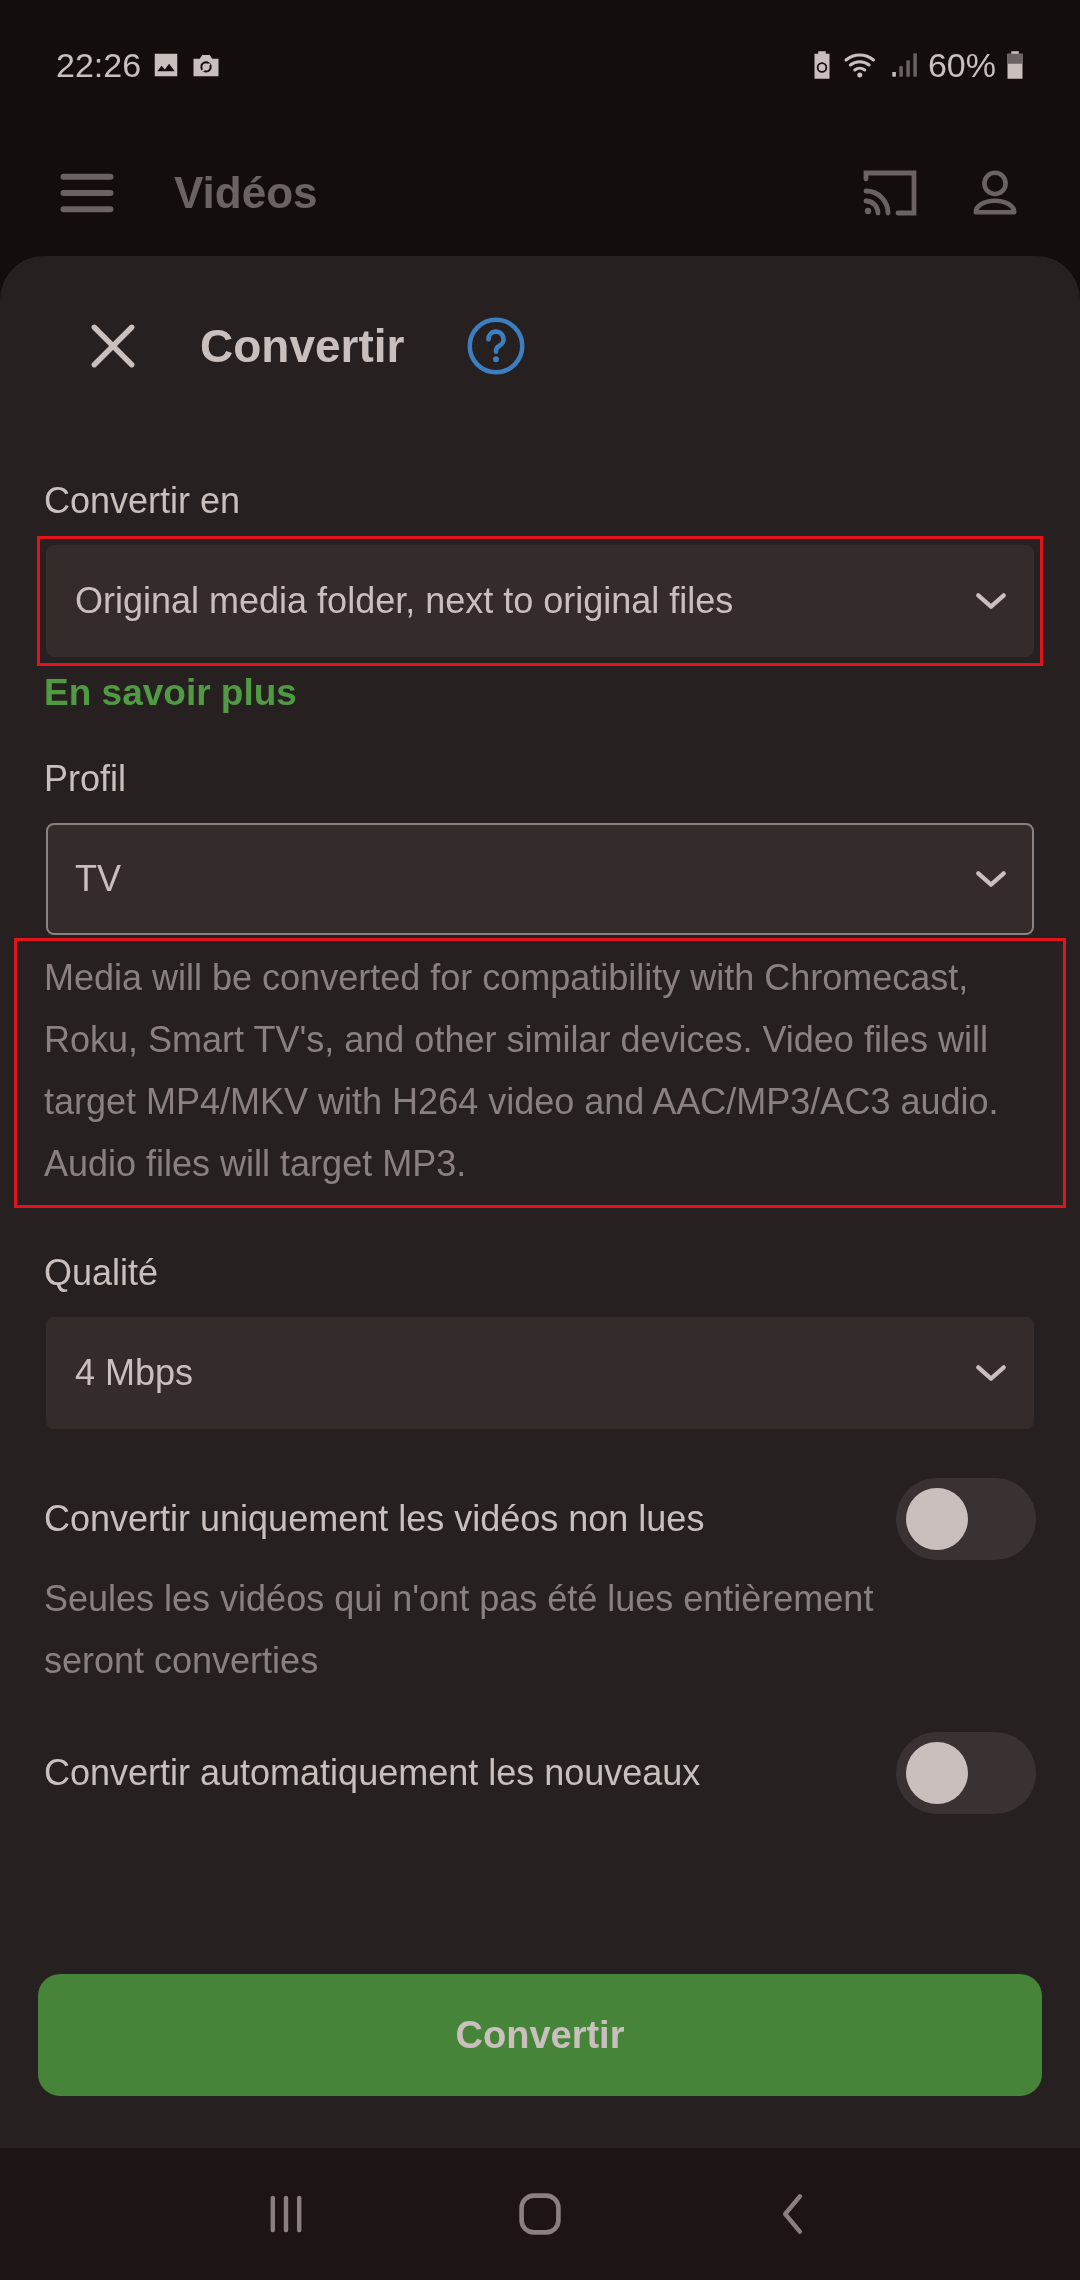 This screenshot has width=1080, height=2280. What do you see at coordinates (903, 65) in the screenshot?
I see `signal-icon` at bounding box center [903, 65].